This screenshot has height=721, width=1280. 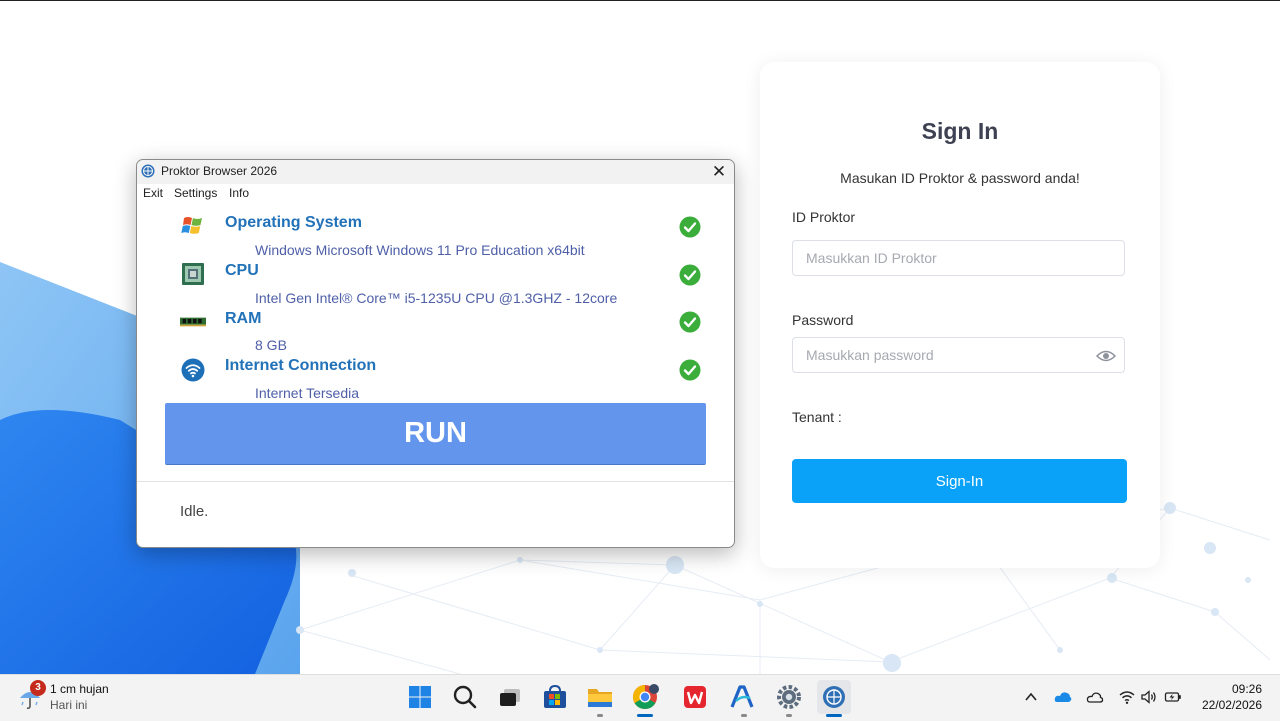 What do you see at coordinates (435, 172) in the screenshot?
I see `window-titlebar: Proktor Browser 2026 ✕` at bounding box center [435, 172].